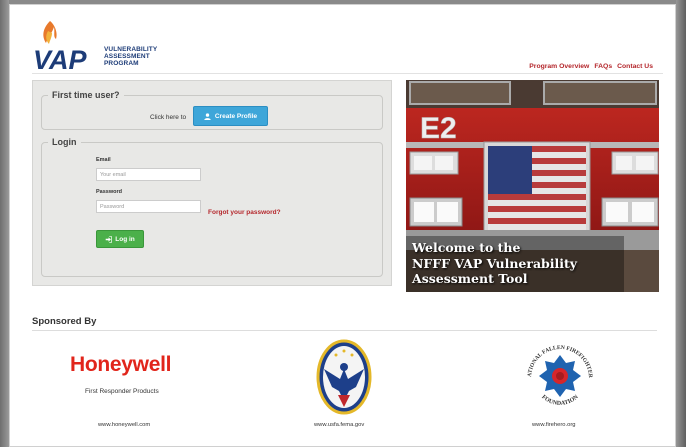  I want to click on hero-caption-line1: Welcome to the, so click(466, 247).